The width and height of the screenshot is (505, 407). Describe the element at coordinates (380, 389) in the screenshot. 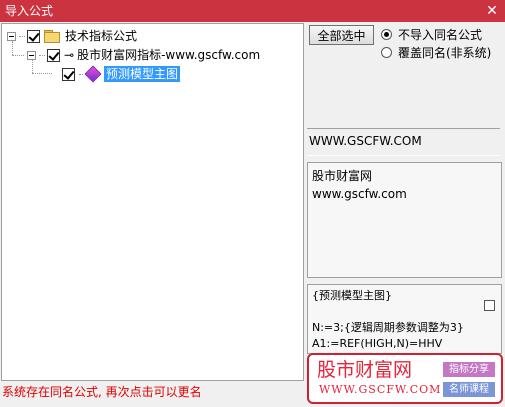

I see `logo-url: WWW.GSCFW.COM` at that location.